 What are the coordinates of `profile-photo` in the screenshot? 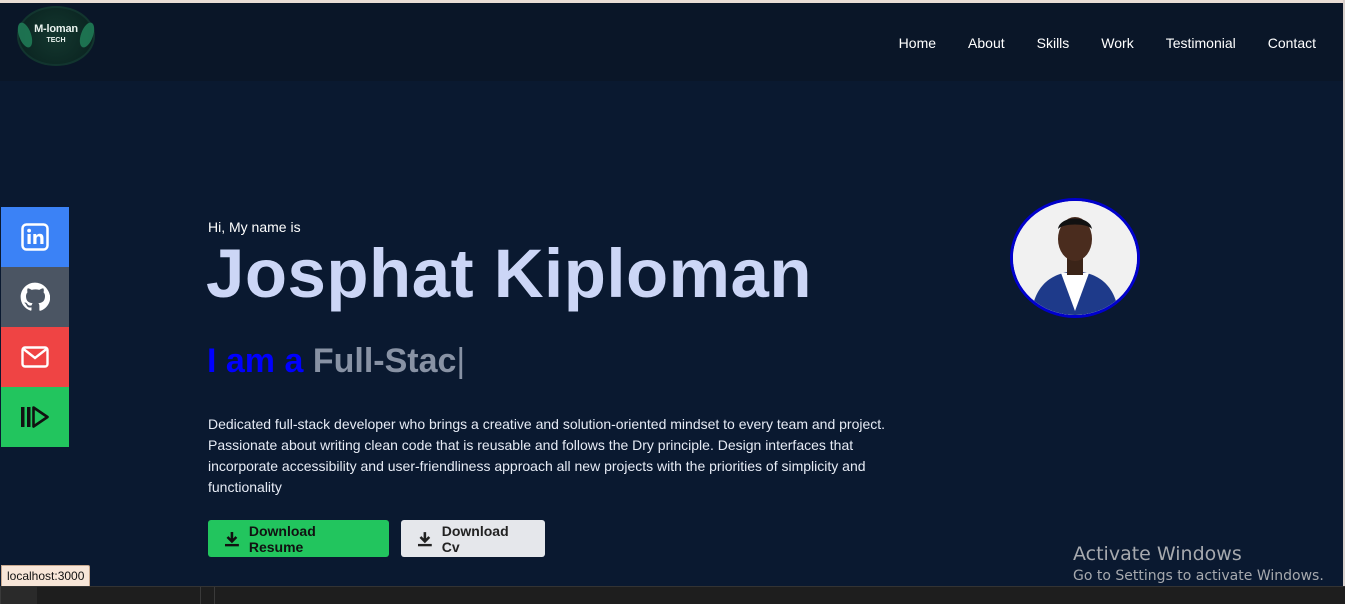 It's located at (1075, 258).